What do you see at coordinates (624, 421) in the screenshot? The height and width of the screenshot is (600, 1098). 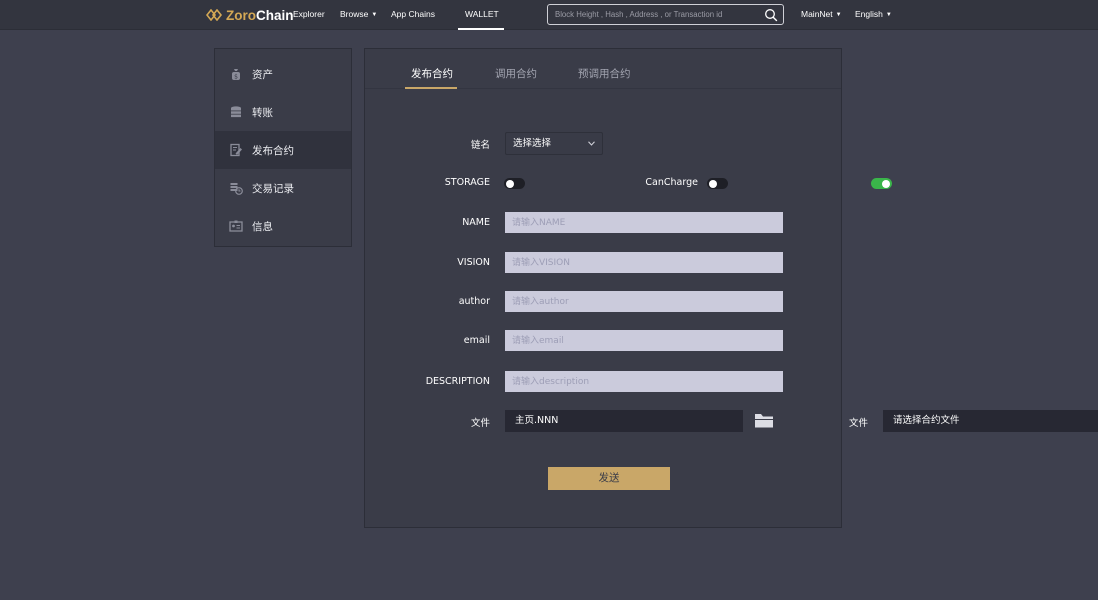 I see `file-path-field: 主页.NNN` at bounding box center [624, 421].